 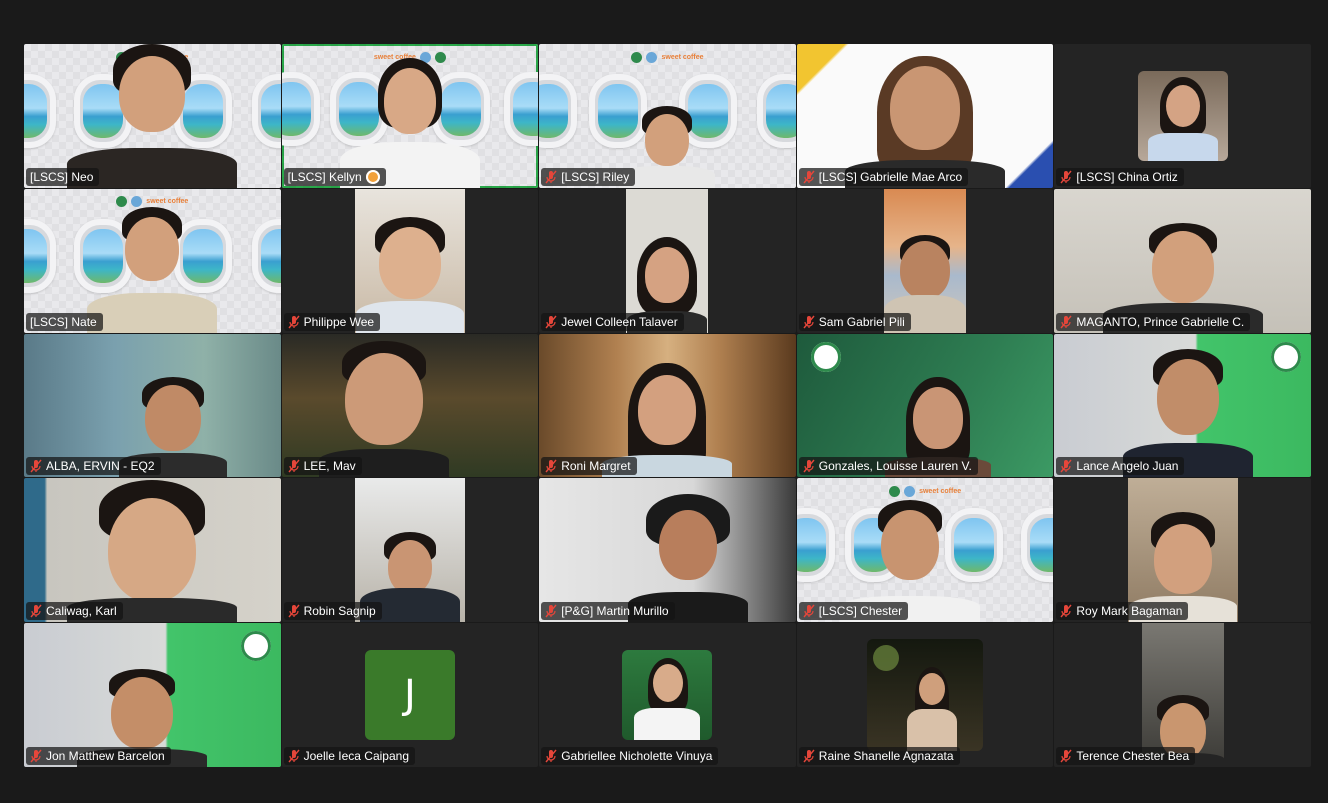 What do you see at coordinates (372, 176) in the screenshot?
I see `reaction-icon` at bounding box center [372, 176].